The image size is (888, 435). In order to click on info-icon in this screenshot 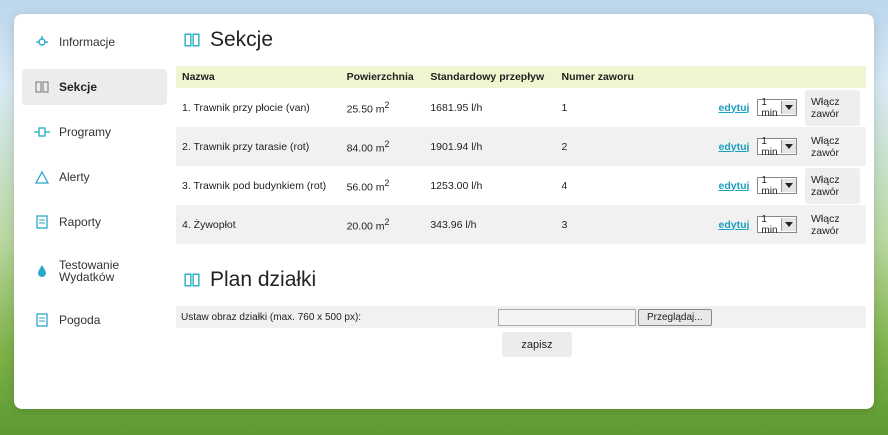, I will do `click(42, 42)`.